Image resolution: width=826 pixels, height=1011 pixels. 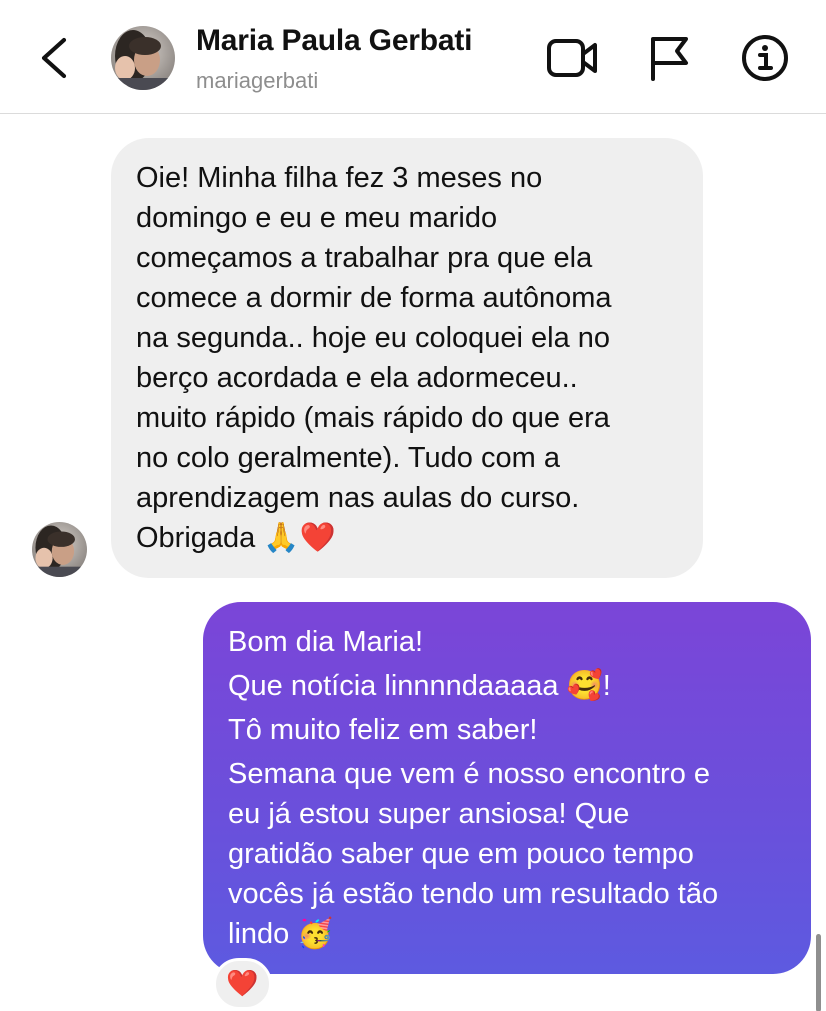 What do you see at coordinates (357, 378) in the screenshot?
I see `message-line: berço acordada e ela adormeceu..` at bounding box center [357, 378].